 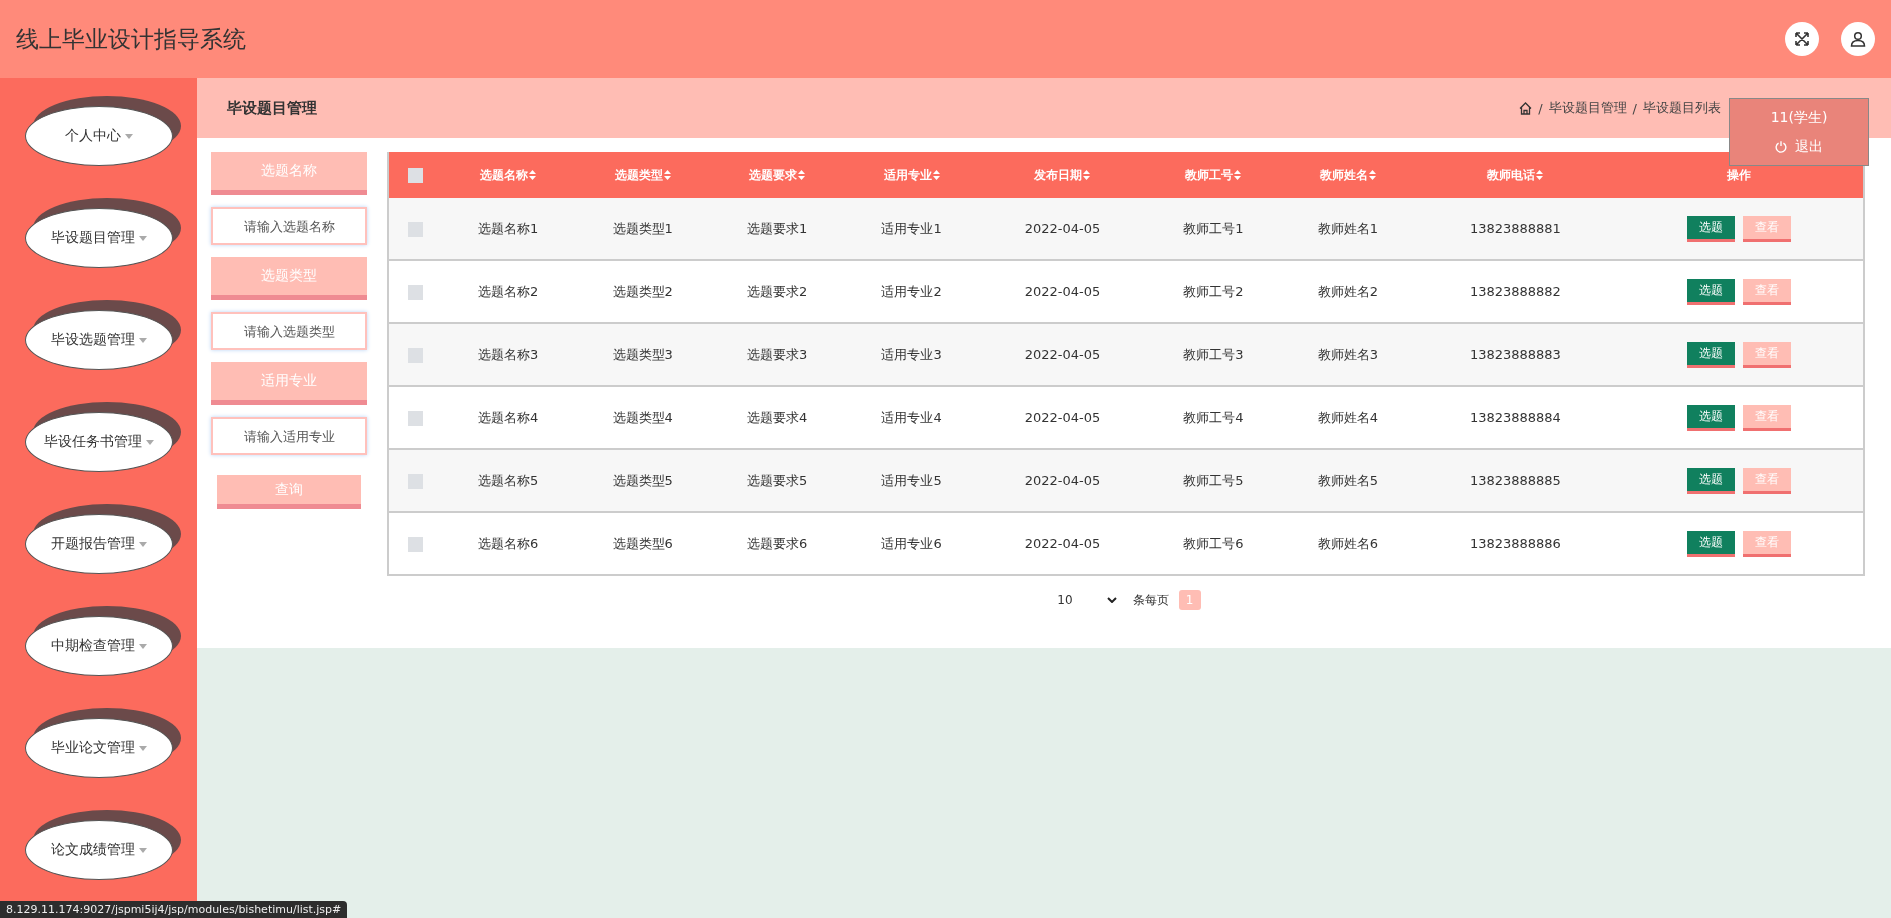 What do you see at coordinates (1587, 108) in the screenshot?
I see `breadcrumb-item: 毕设题目管理` at bounding box center [1587, 108].